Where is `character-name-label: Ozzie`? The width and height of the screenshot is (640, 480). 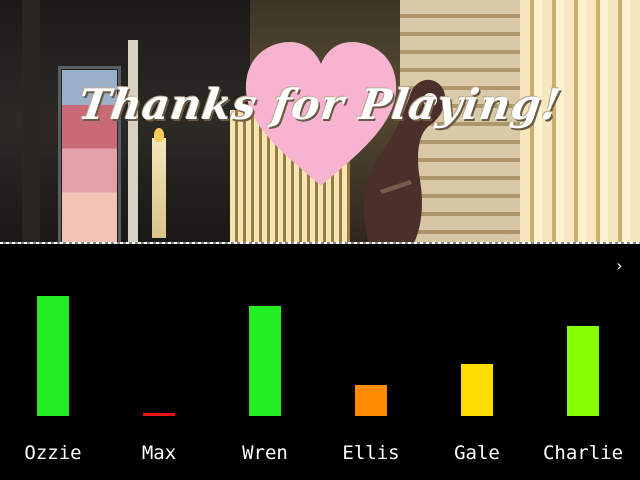 character-name-label: Ozzie is located at coordinates (53, 453).